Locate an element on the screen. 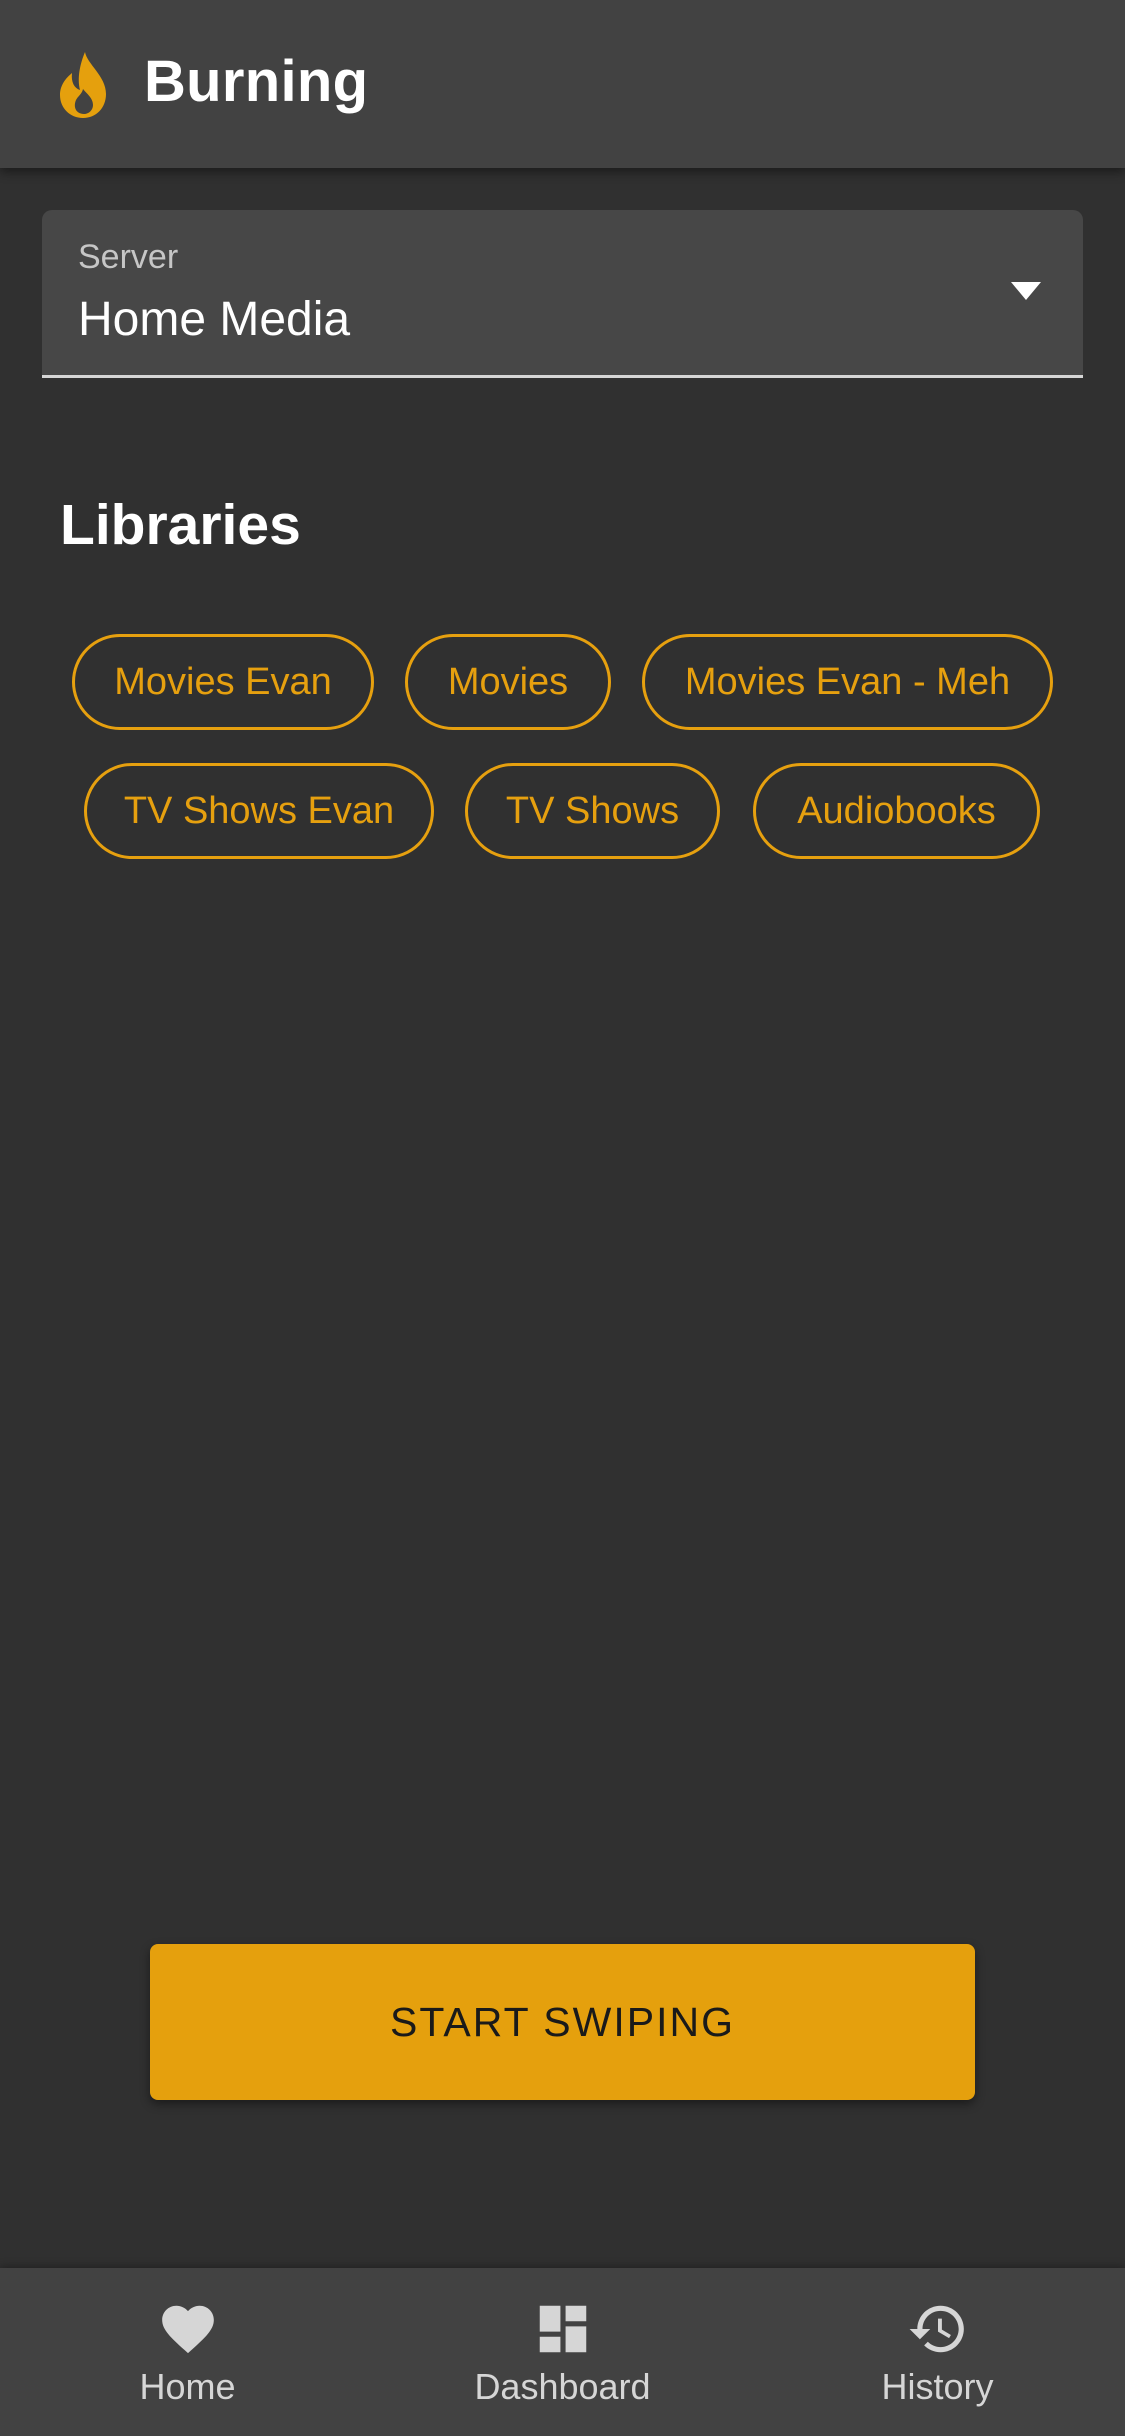 Image resolution: width=1125 pixels, height=2436 pixels. app-title: Burning is located at coordinates (256, 81).